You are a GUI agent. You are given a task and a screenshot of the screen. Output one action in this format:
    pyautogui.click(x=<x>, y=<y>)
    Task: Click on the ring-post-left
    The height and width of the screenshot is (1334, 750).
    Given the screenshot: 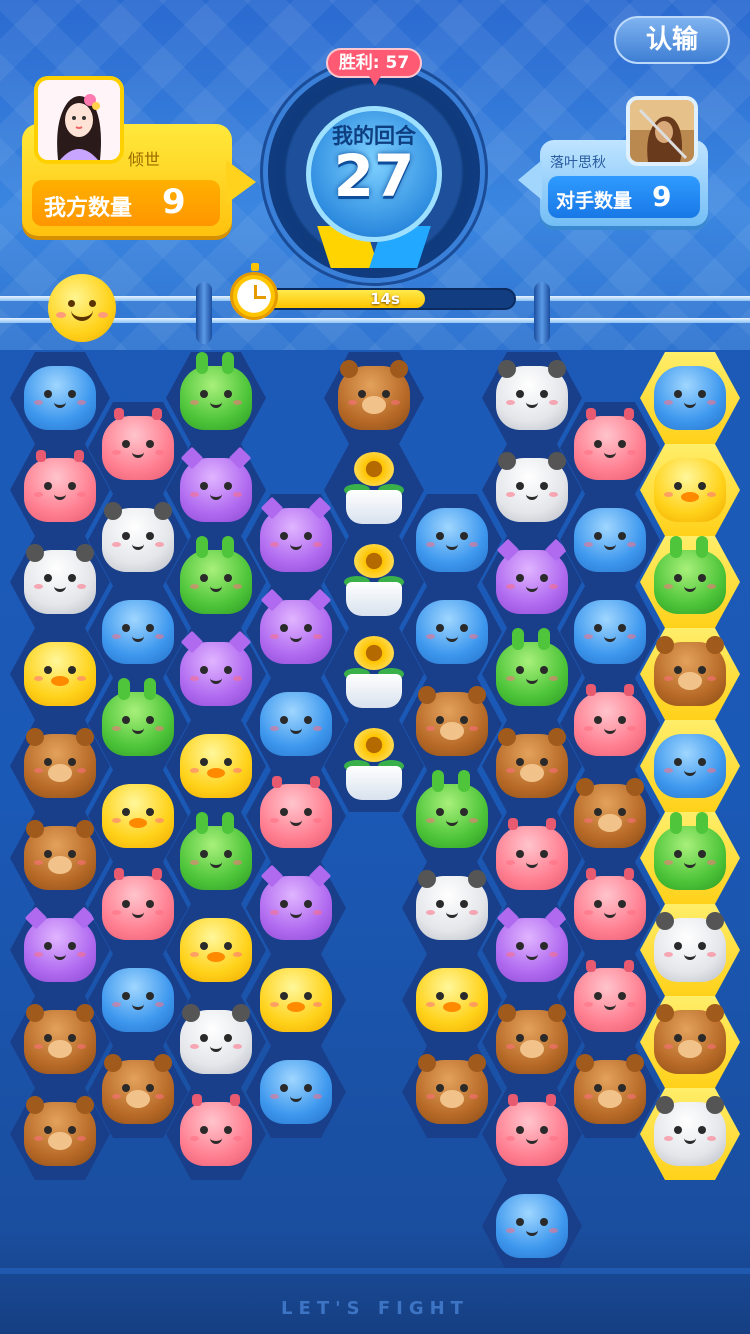 What is the action you would take?
    pyautogui.click(x=204, y=313)
    